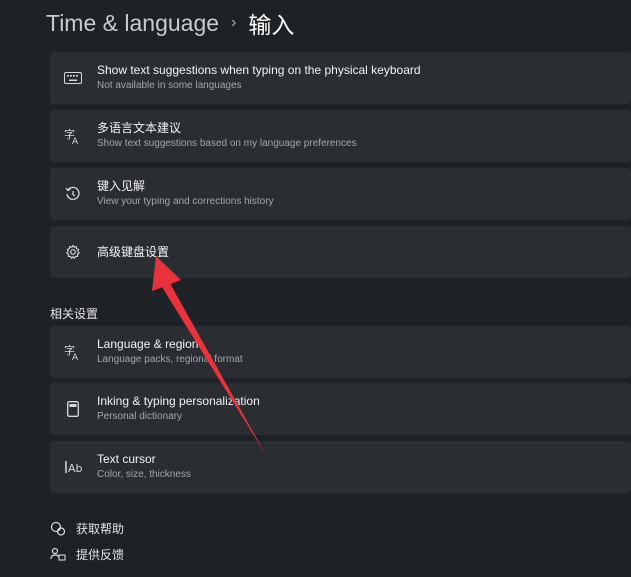 The width and height of the screenshot is (631, 577). What do you see at coordinates (132, 23) in the screenshot?
I see `breadcrumb-root: Time & language` at bounding box center [132, 23].